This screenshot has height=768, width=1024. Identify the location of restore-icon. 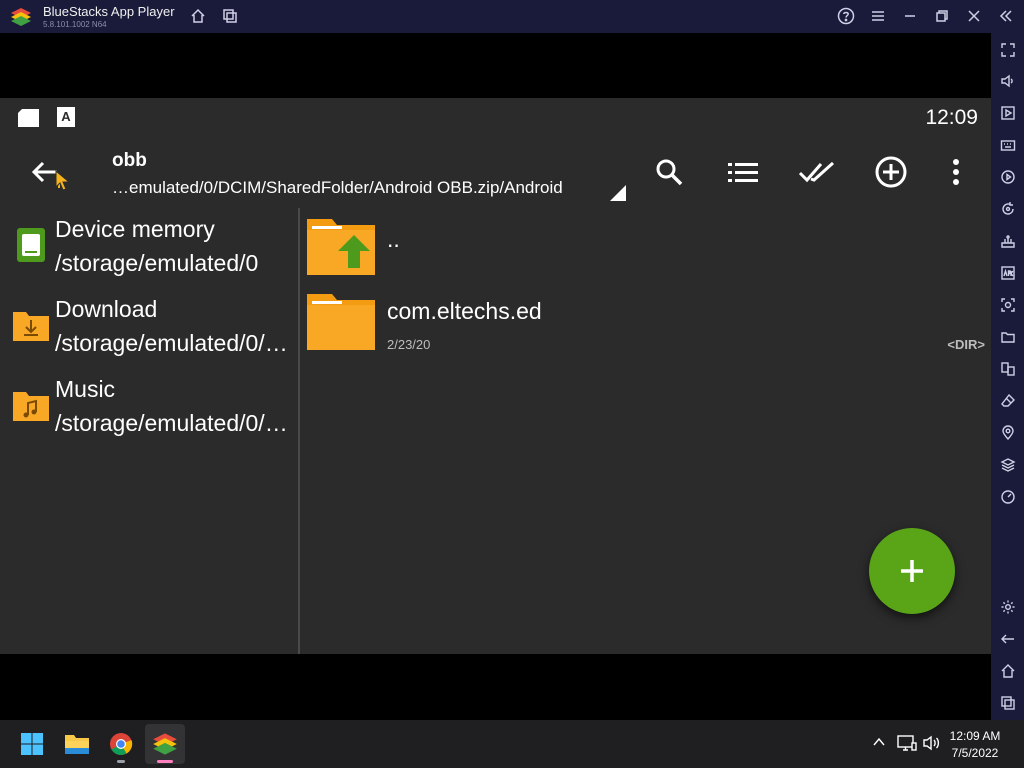
(942, 16).